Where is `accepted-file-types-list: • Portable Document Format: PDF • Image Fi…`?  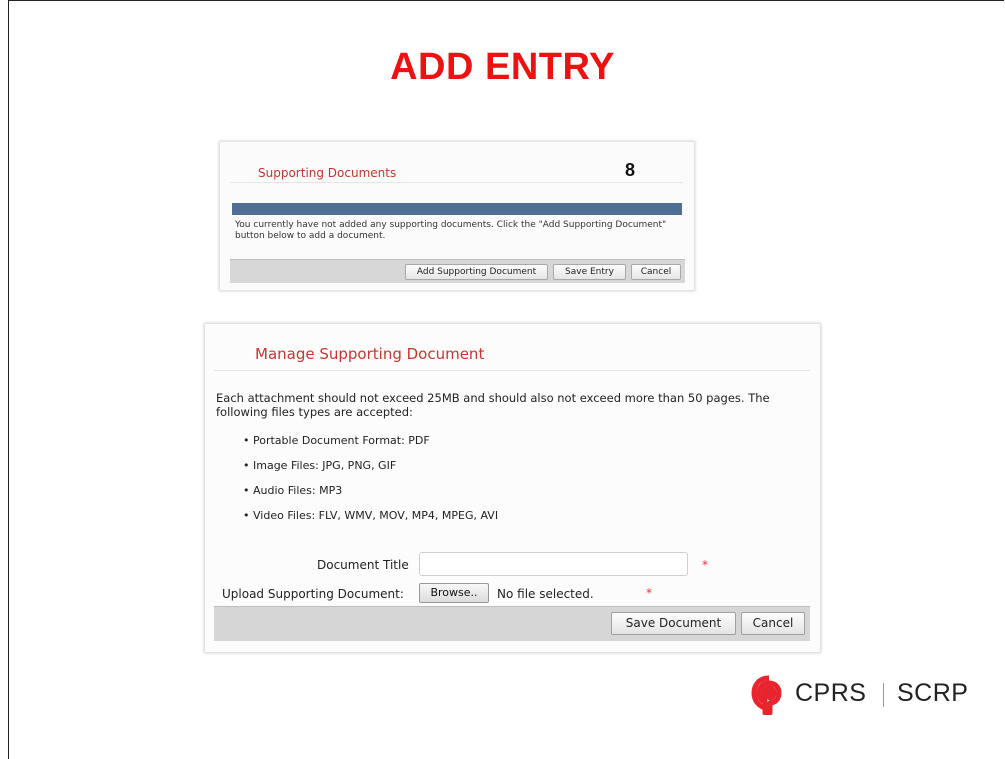 accepted-file-types-list: • Portable Document Format: PDF • Image Fi… is located at coordinates (370, 484).